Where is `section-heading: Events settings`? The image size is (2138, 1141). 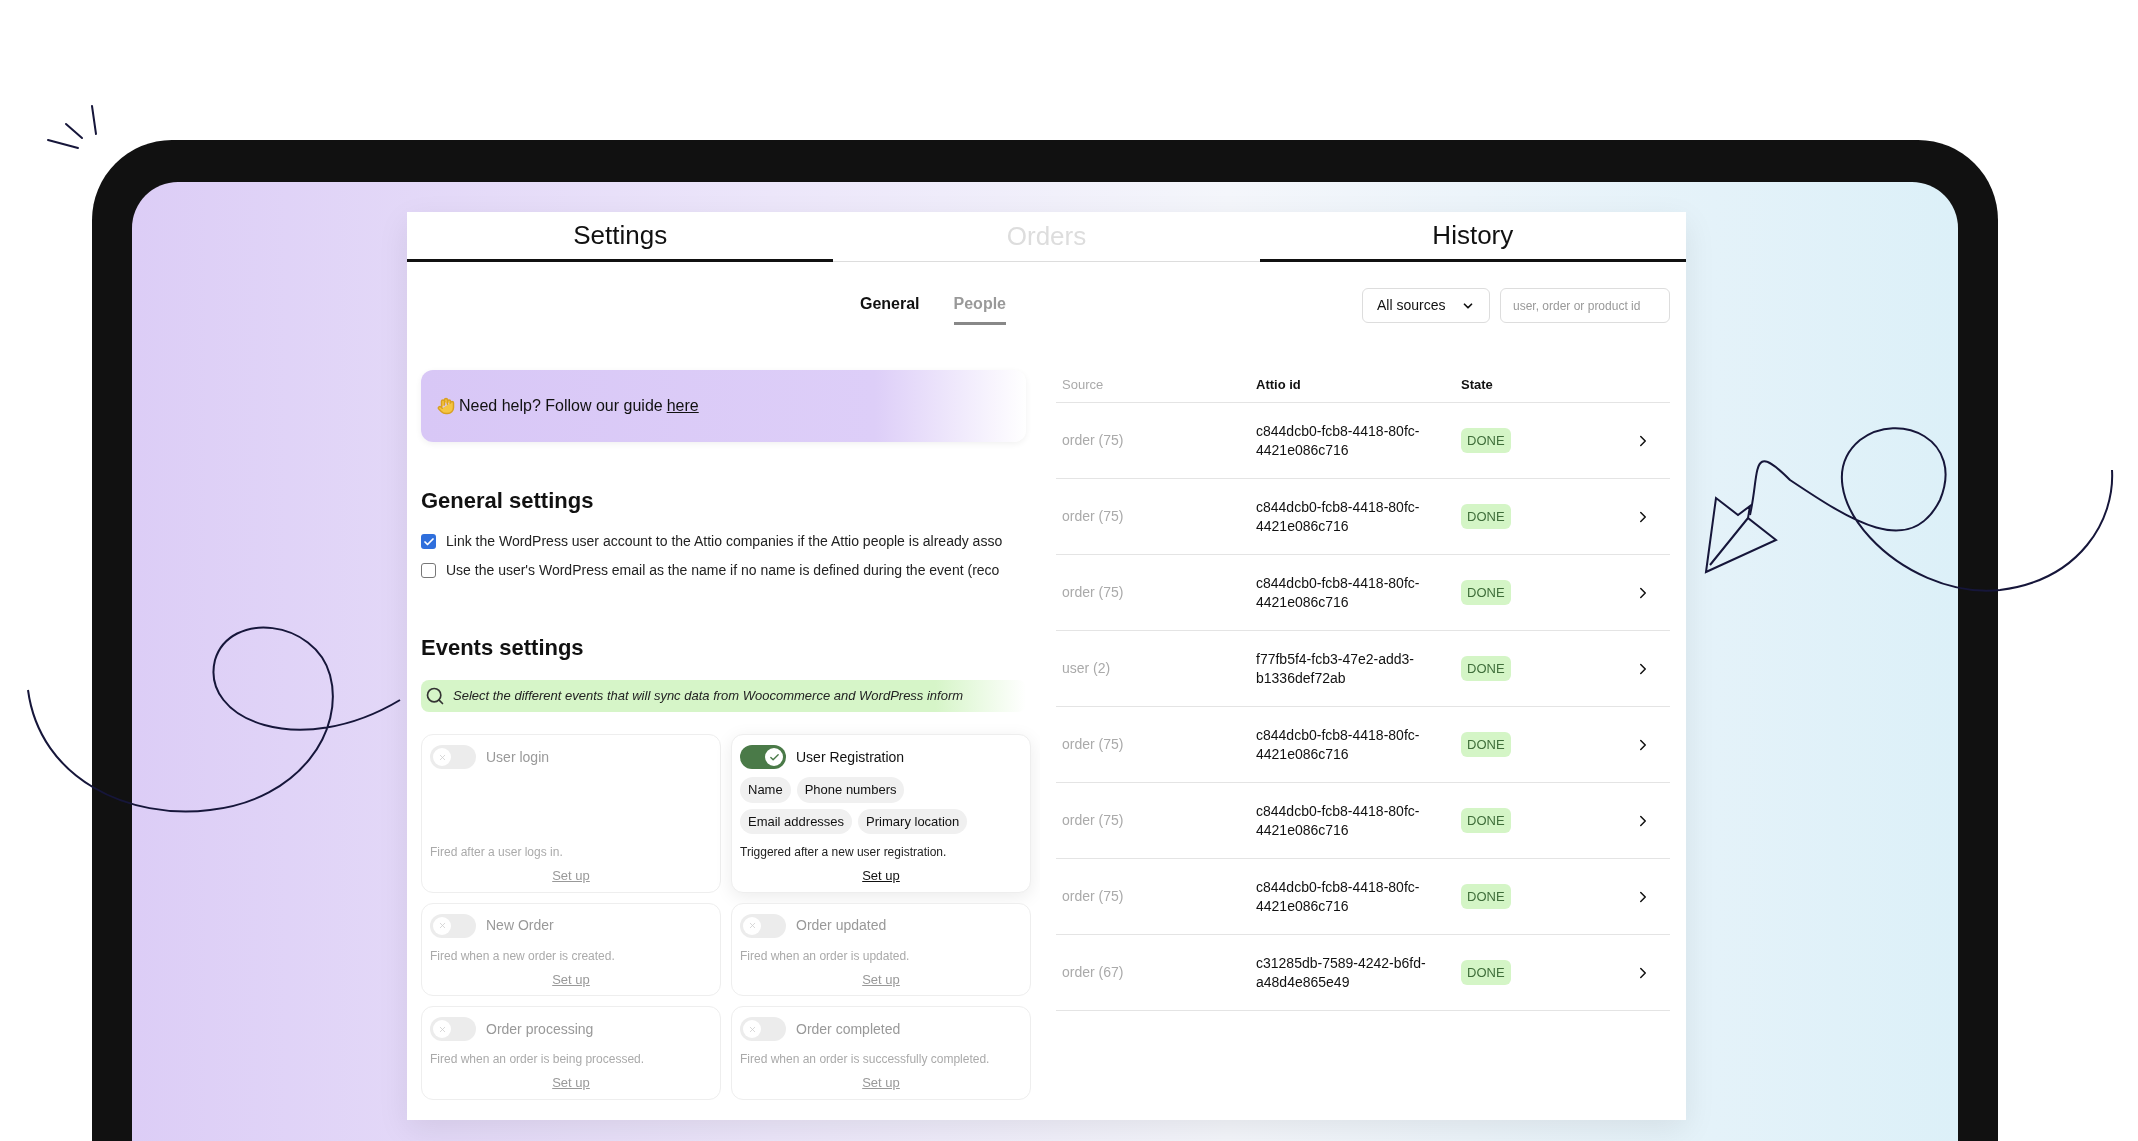 section-heading: Events settings is located at coordinates (503, 648).